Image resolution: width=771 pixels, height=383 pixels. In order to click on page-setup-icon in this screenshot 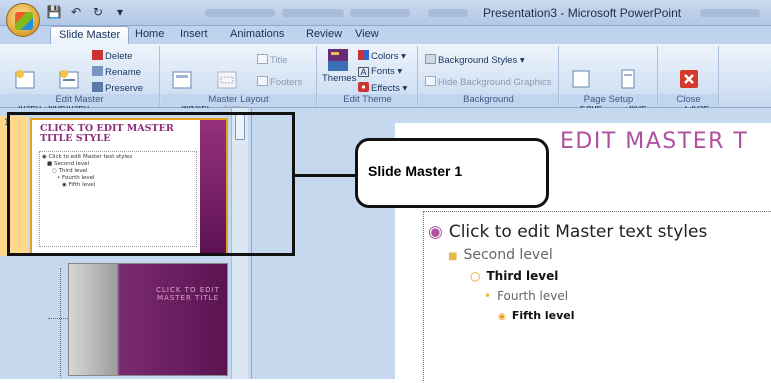, I will do `click(581, 79)`.